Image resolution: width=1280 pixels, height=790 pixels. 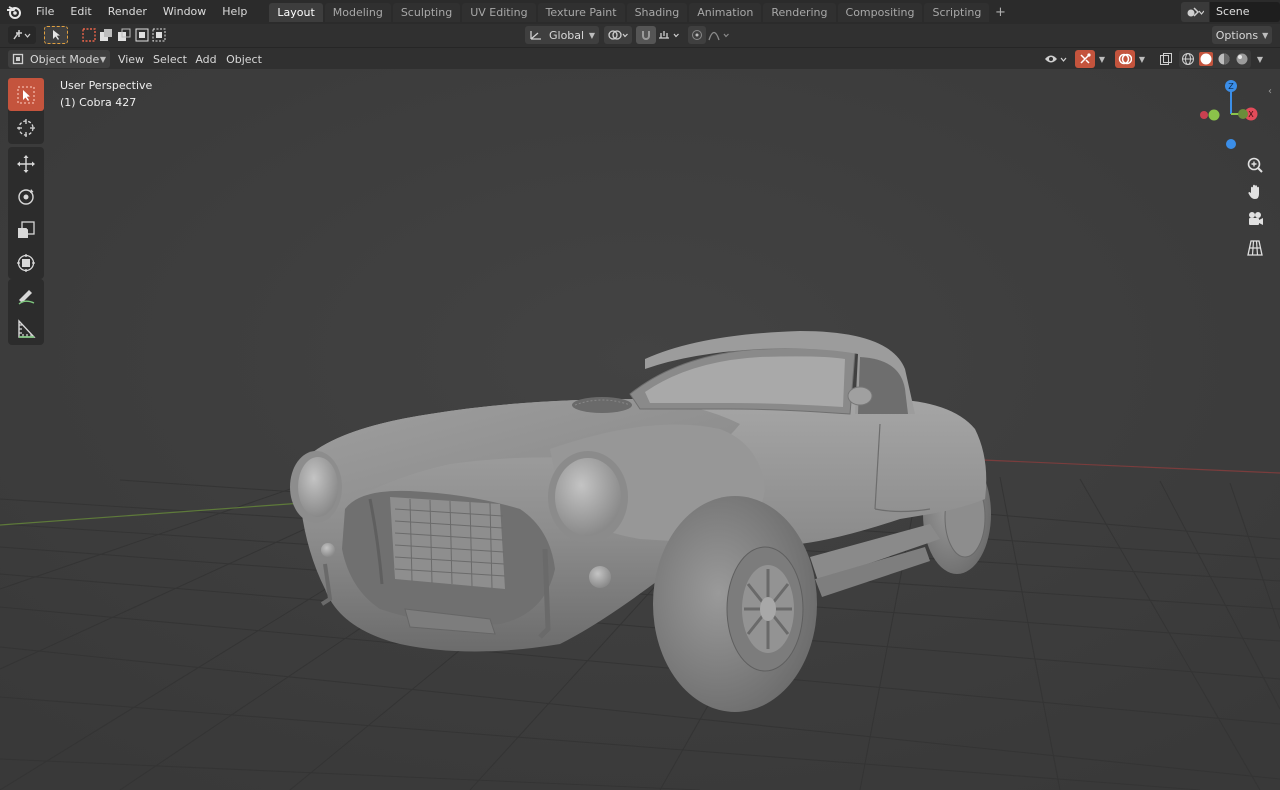 I want to click on mode-dropdown: Object Mode ▼, so click(x=59, y=59).